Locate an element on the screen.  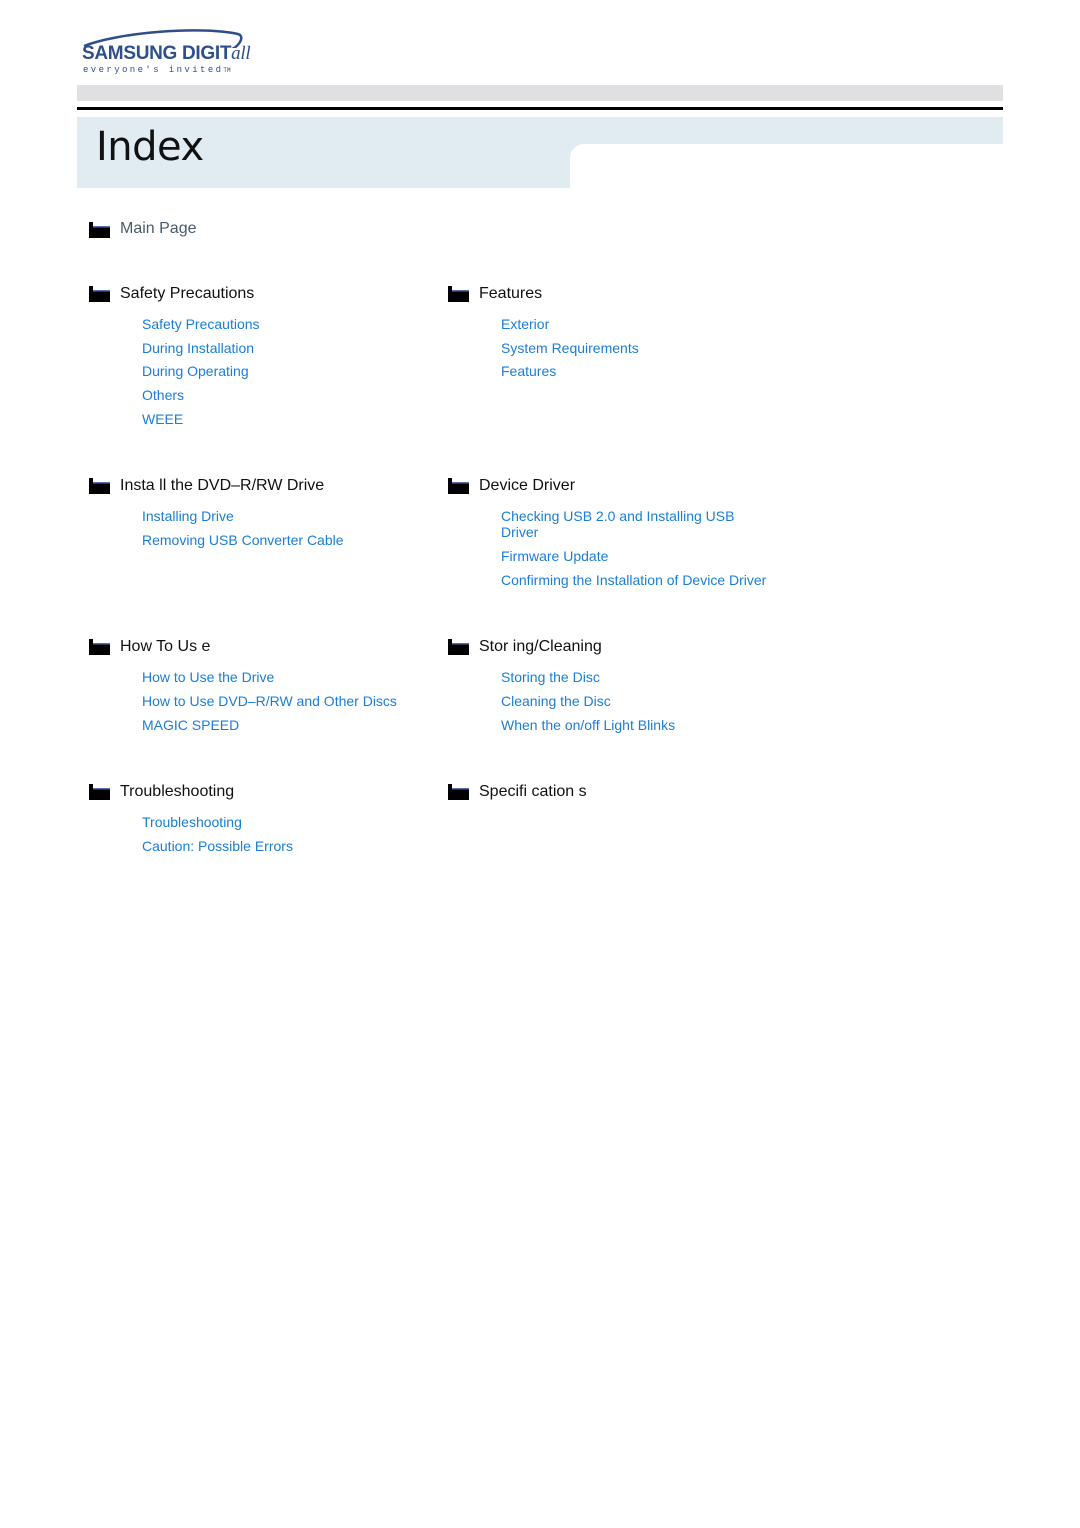
samsung-logo: SAMSUNG DIGITall everyone's invitedTM is located at coordinates (165, 54).